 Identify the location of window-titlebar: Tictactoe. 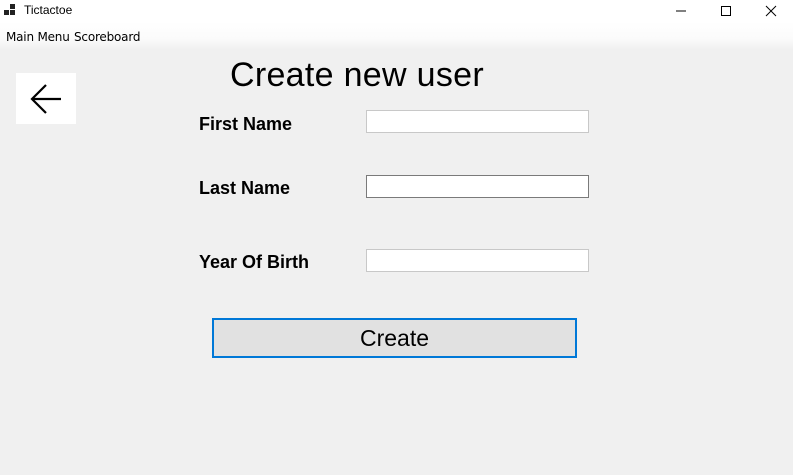
(397, 11).